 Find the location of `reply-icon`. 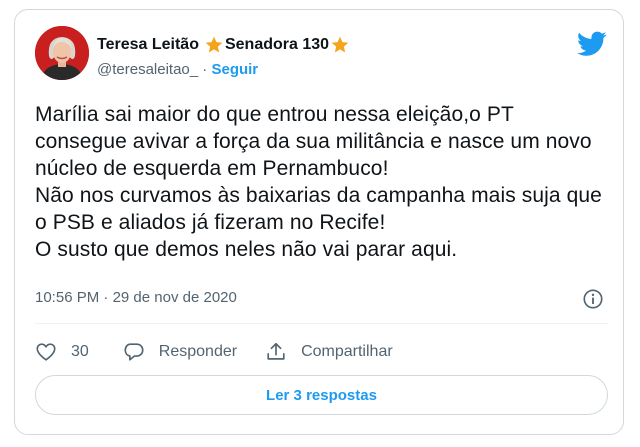

reply-icon is located at coordinates (134, 352).